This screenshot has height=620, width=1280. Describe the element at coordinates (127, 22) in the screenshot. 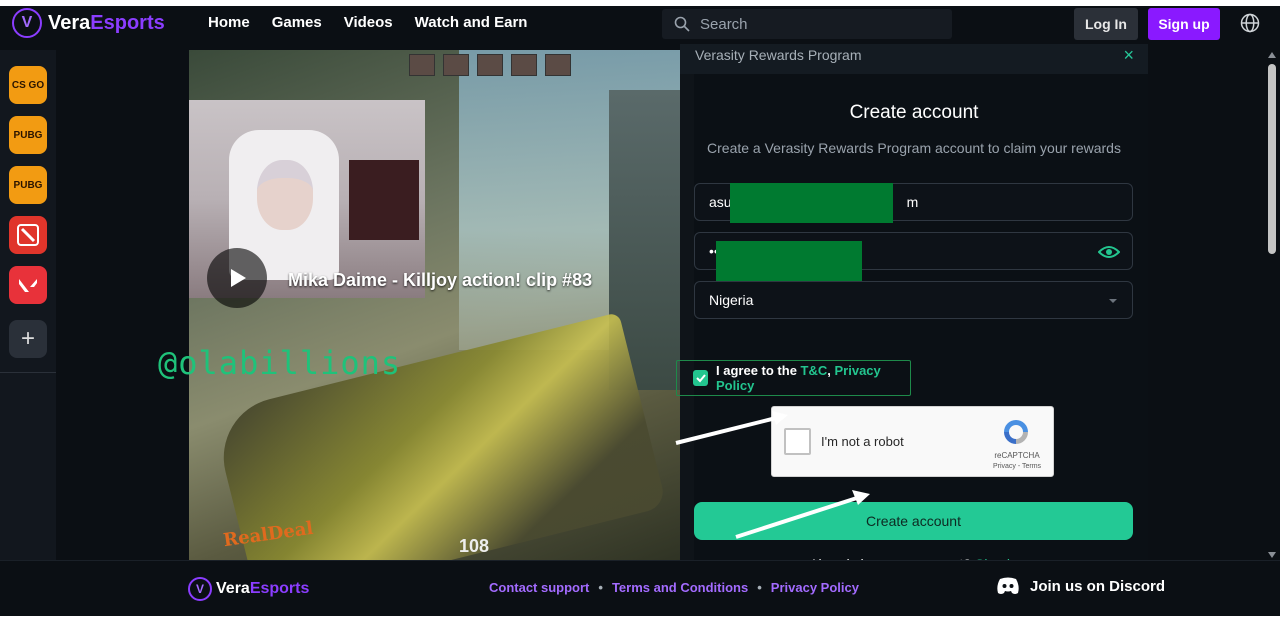

I see `brand-name-right: Esports` at that location.